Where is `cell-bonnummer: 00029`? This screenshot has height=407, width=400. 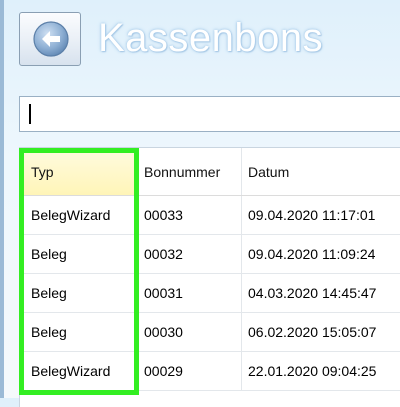 cell-bonnummer: 00029 is located at coordinates (190, 371).